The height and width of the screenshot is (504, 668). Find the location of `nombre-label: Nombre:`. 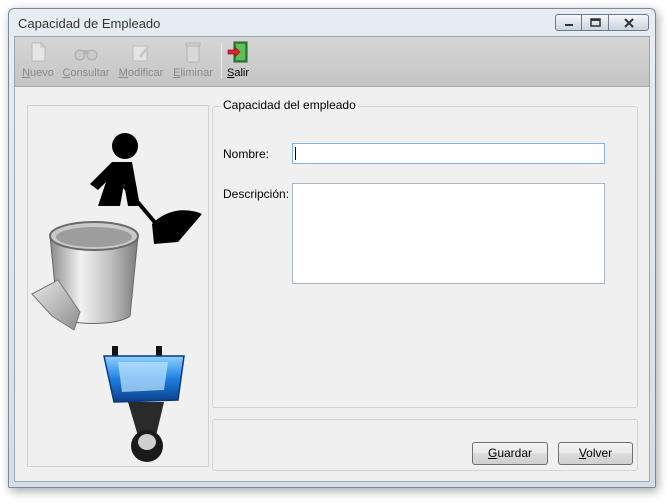

nombre-label: Nombre: is located at coordinates (246, 154).